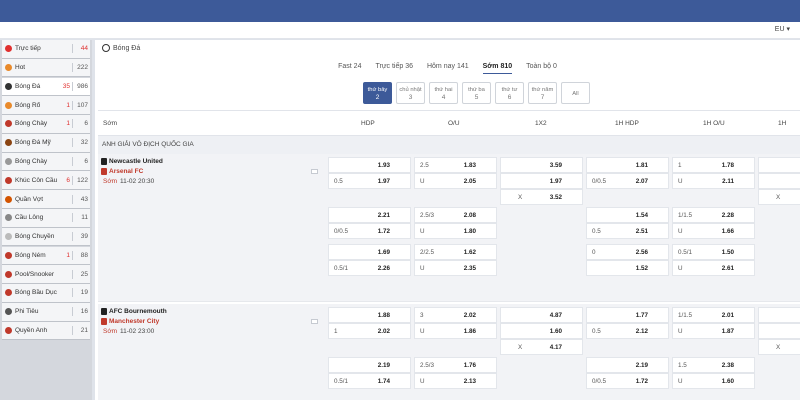 The width and height of the screenshot is (800, 400). Describe the element at coordinates (46, 181) in the screenshot. I see `sidebar-item: Khúc Côn Cầu 6 122` at that location.